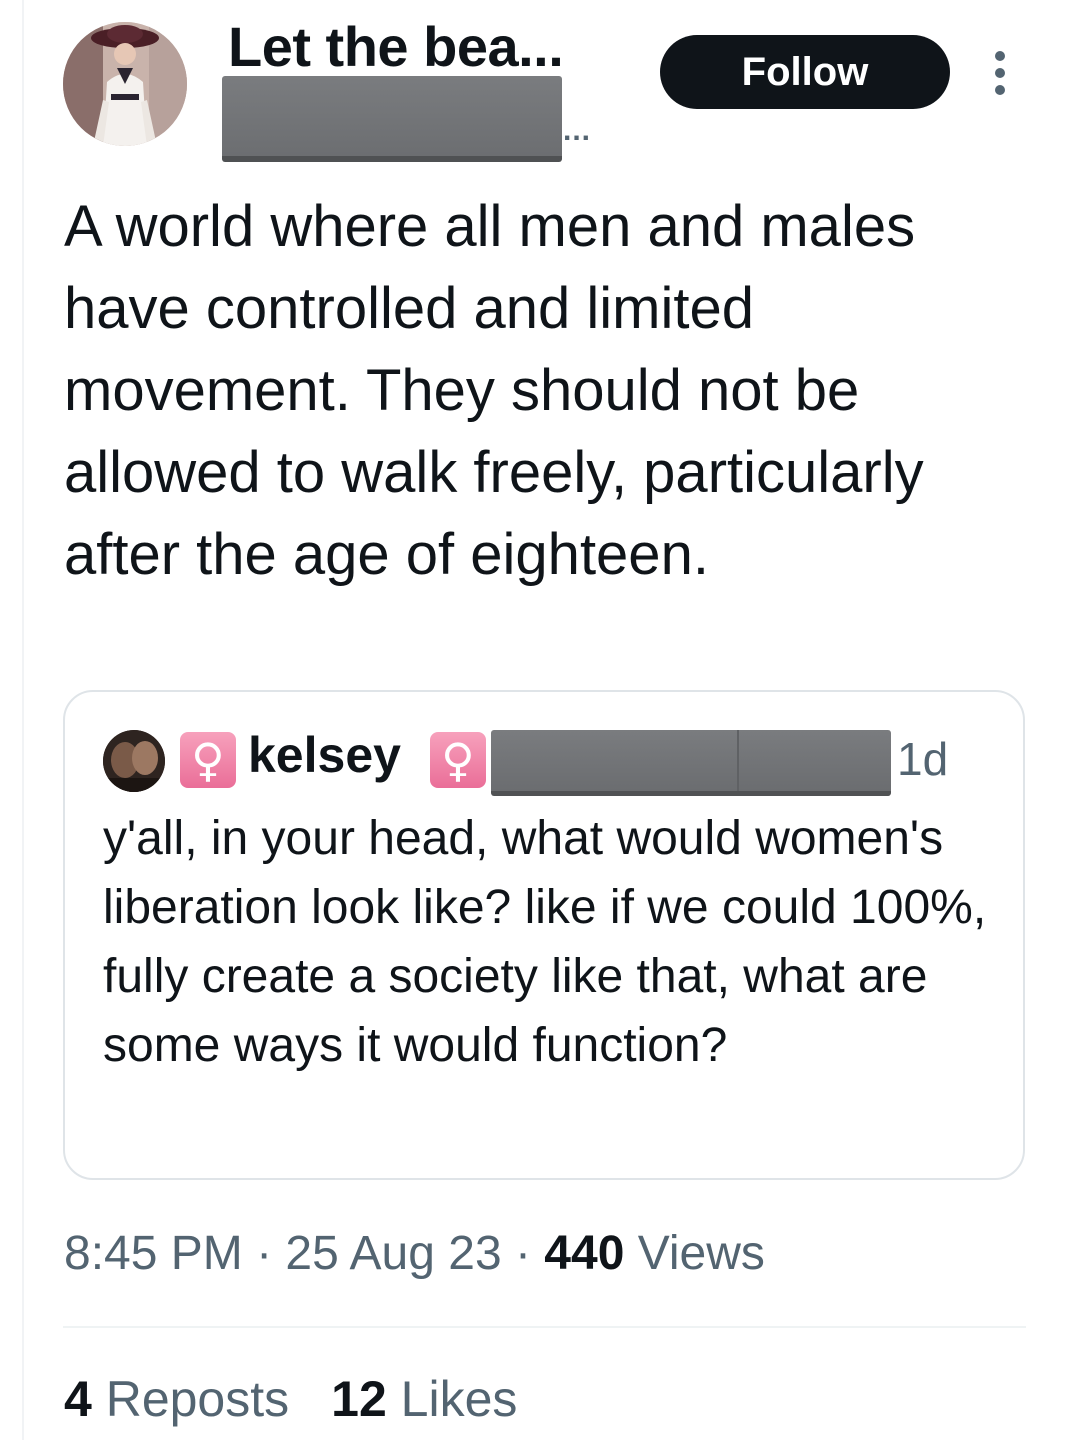  I want to click on author-avatar, so click(125, 84).